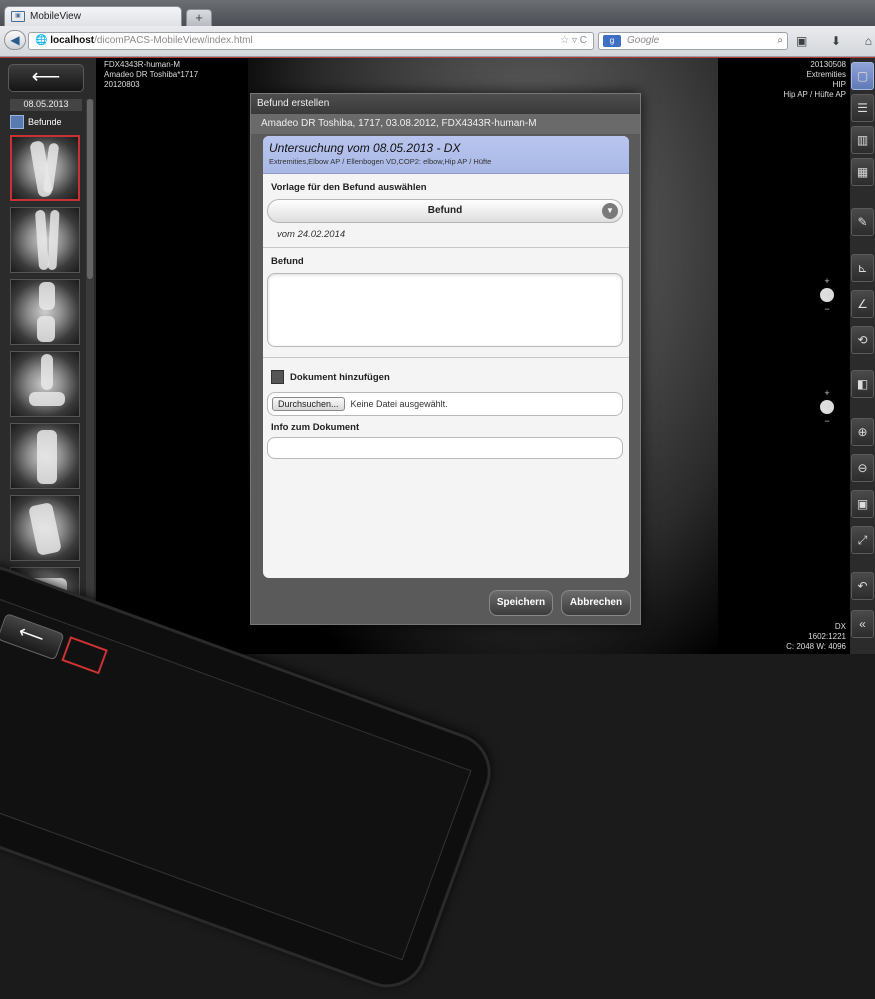 This screenshot has width=875, height=999. I want to click on back-button: ⟵, so click(46, 78).